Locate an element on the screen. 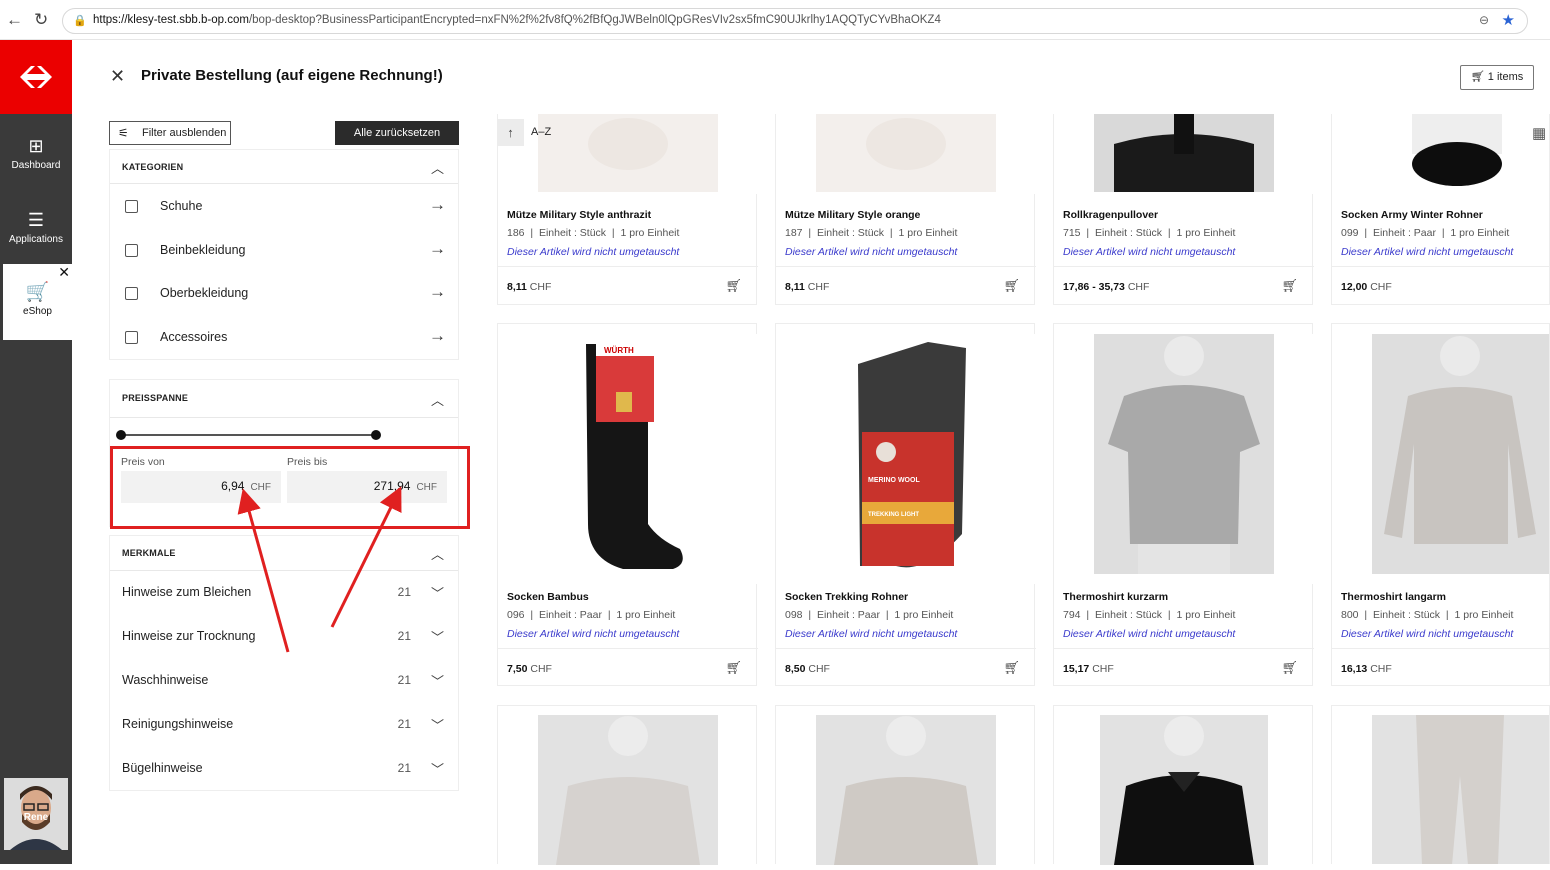  product-name: Socken Army Winter Rohner is located at coordinates (1412, 215).